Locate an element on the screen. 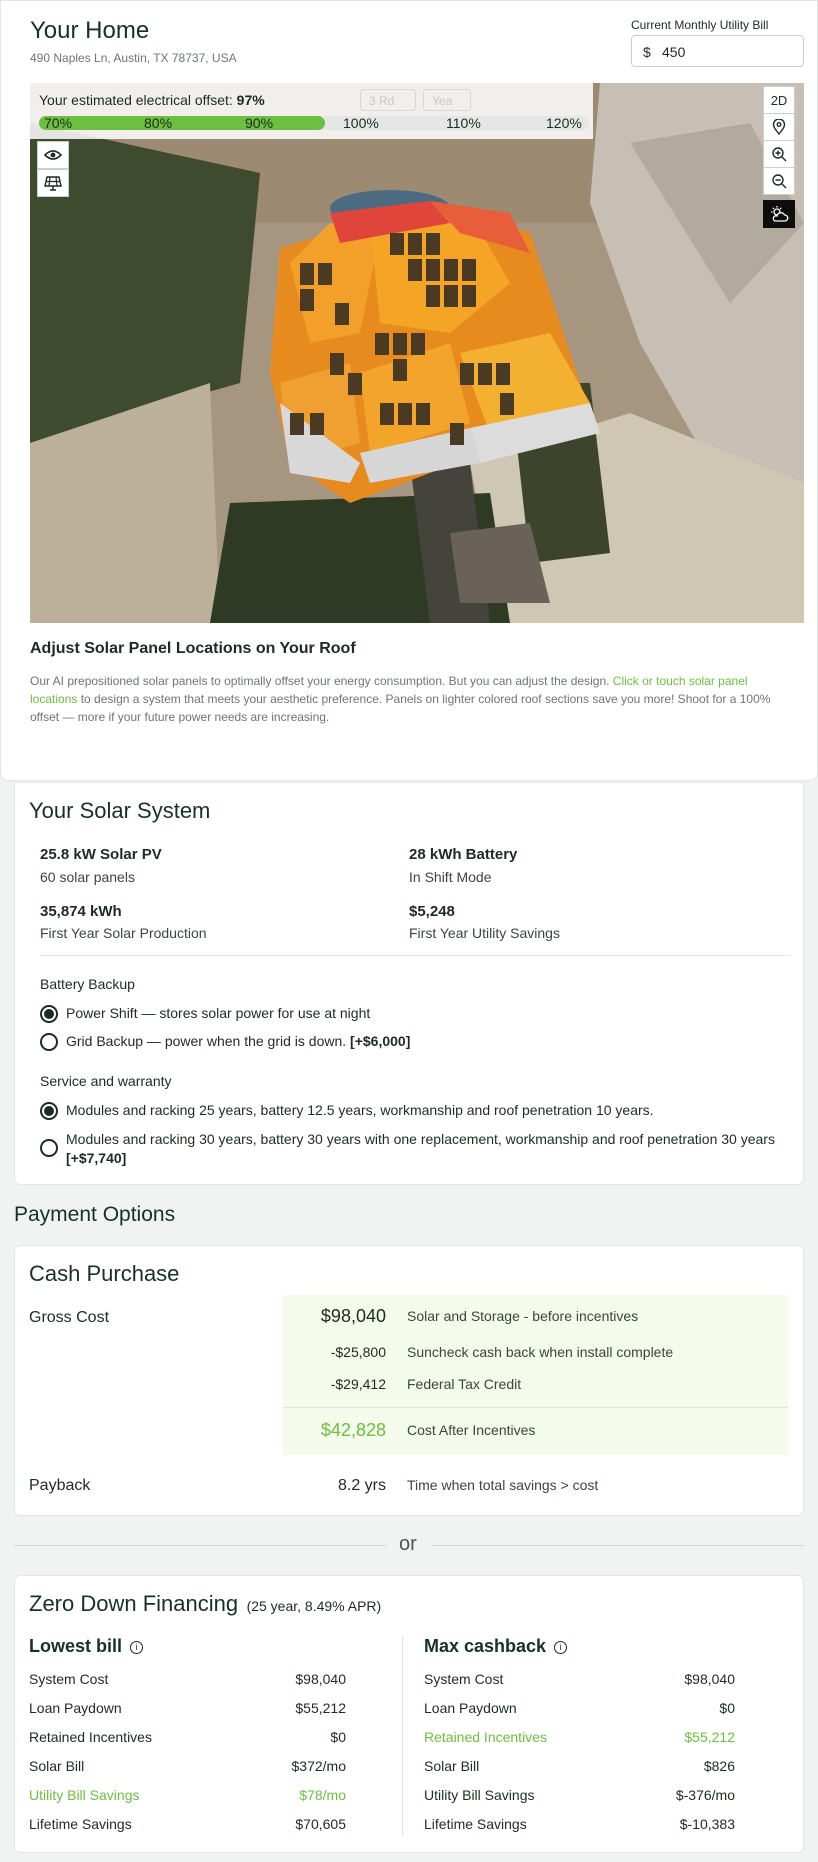  cashback-amount: -$25,800 is located at coordinates (358, 1352).